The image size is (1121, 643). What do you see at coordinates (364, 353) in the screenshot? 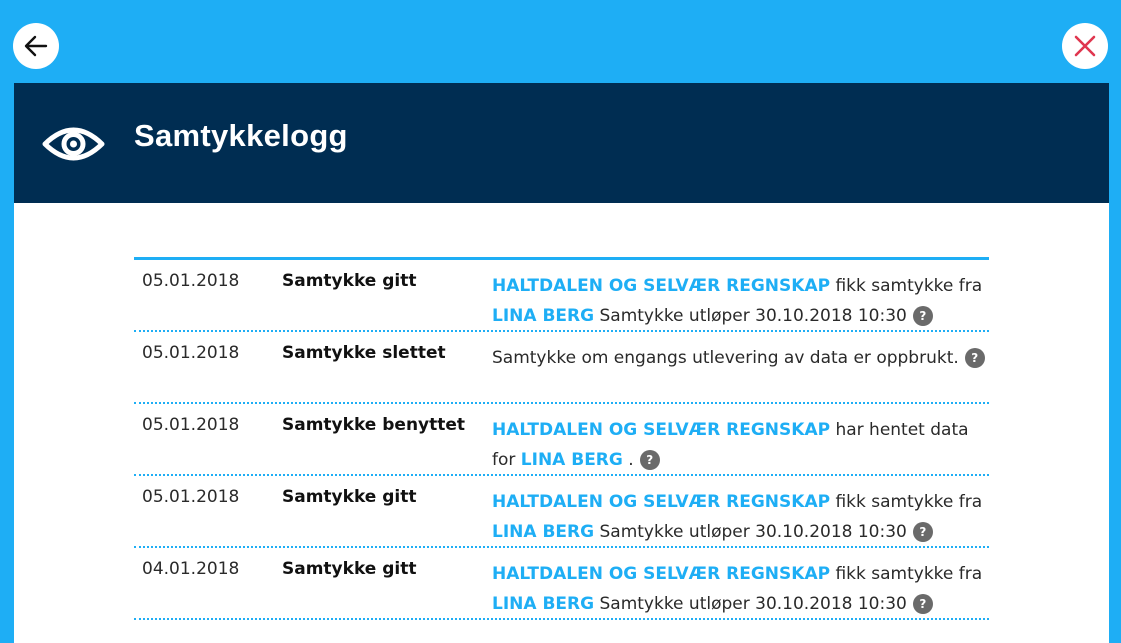
I see `log-event-type: Samtykke slettet` at bounding box center [364, 353].